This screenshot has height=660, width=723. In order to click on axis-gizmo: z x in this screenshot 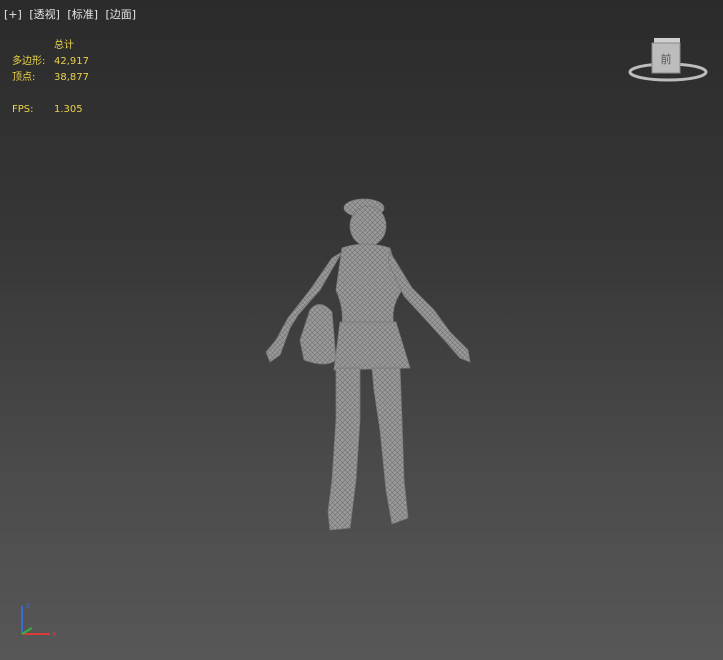, I will do `click(39, 619)`.